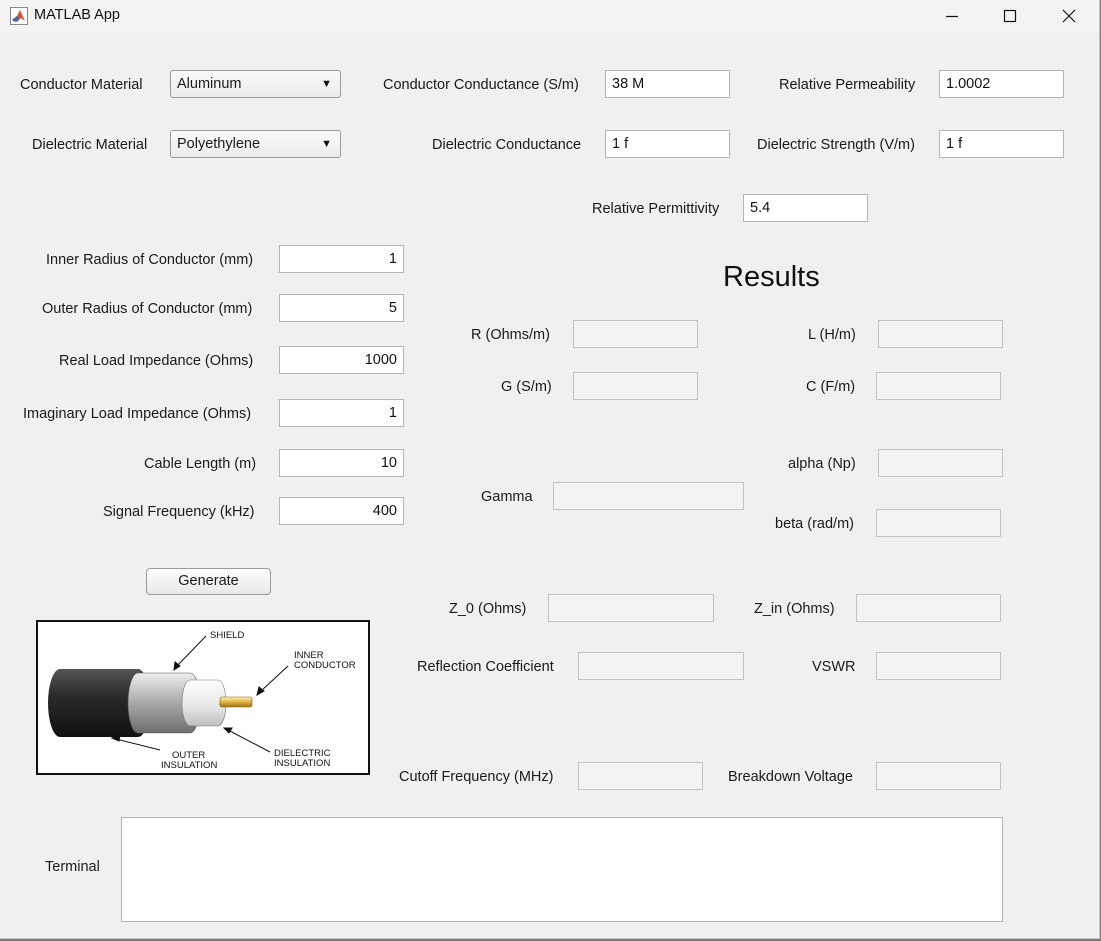 The image size is (1101, 941). What do you see at coordinates (940, 334) in the screenshot?
I see `l-output-field` at bounding box center [940, 334].